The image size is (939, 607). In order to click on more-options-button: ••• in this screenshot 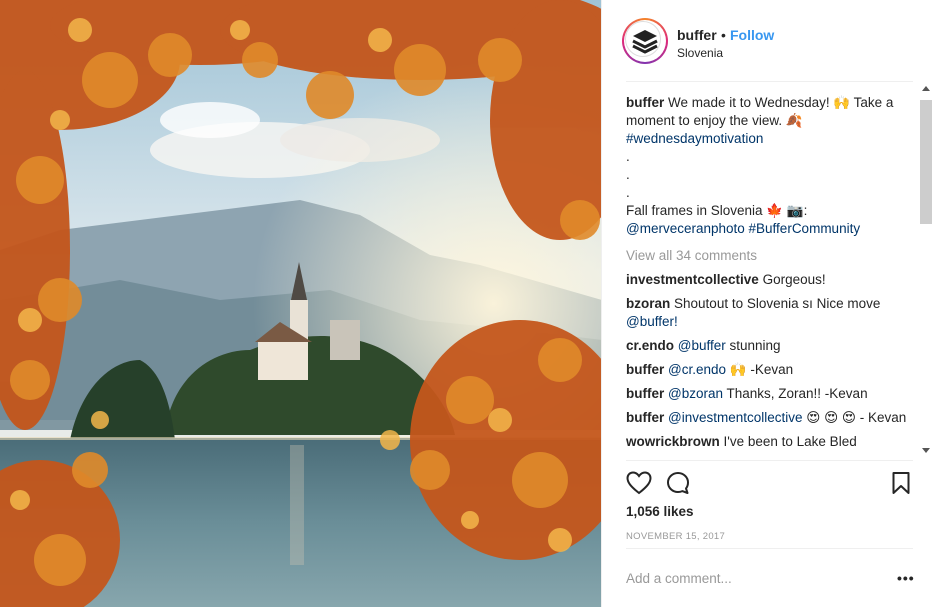, I will do `click(906, 578)`.